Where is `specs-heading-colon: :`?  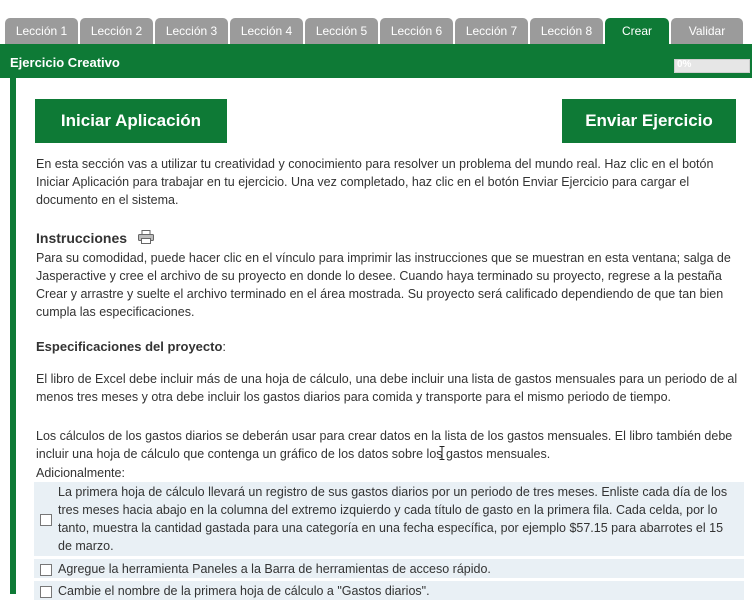
specs-heading-colon: : is located at coordinates (224, 346).